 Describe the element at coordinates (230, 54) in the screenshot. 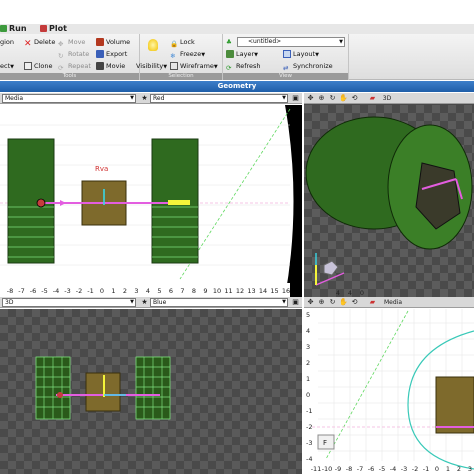

I see `layer-icon` at that location.